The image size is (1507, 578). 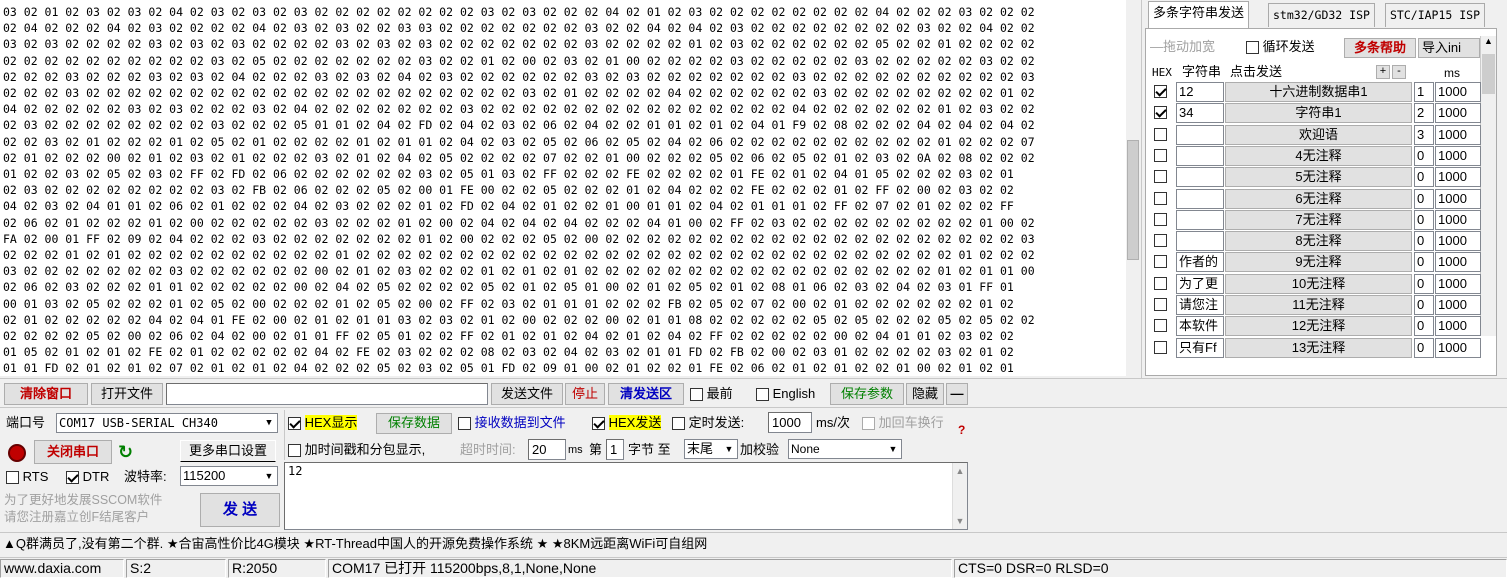 What do you see at coordinates (1318, 283) in the screenshot?
I see `row-send-button: 10无注释` at bounding box center [1318, 283].